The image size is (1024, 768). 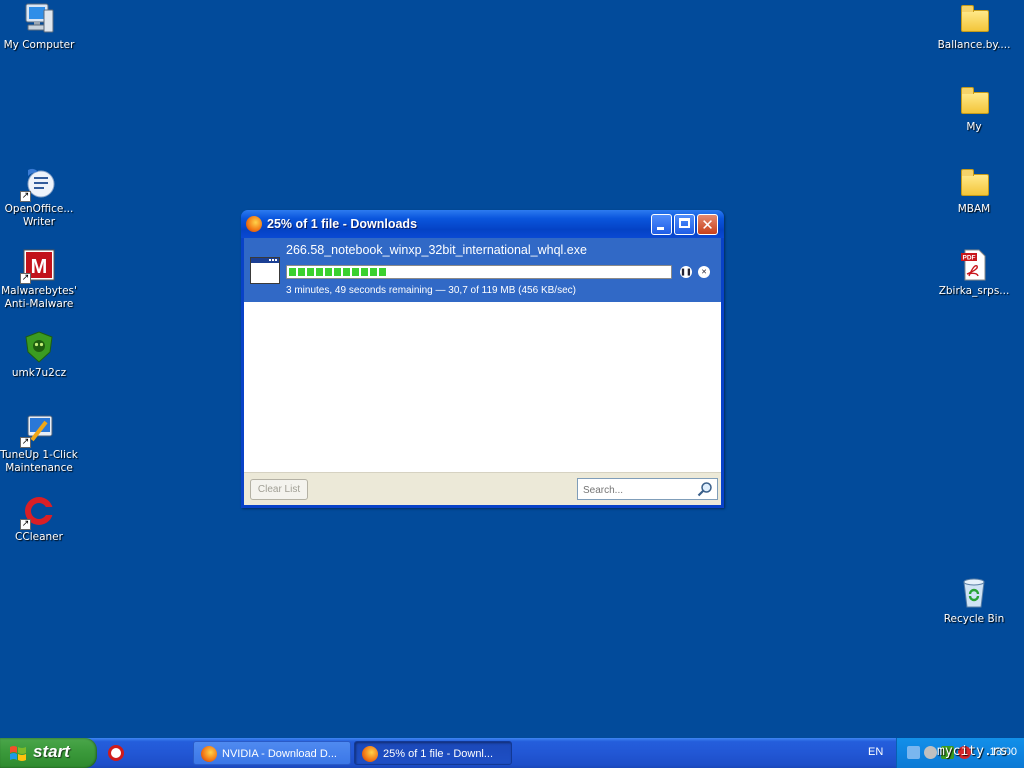 I want to click on search-field, so click(x=647, y=489).